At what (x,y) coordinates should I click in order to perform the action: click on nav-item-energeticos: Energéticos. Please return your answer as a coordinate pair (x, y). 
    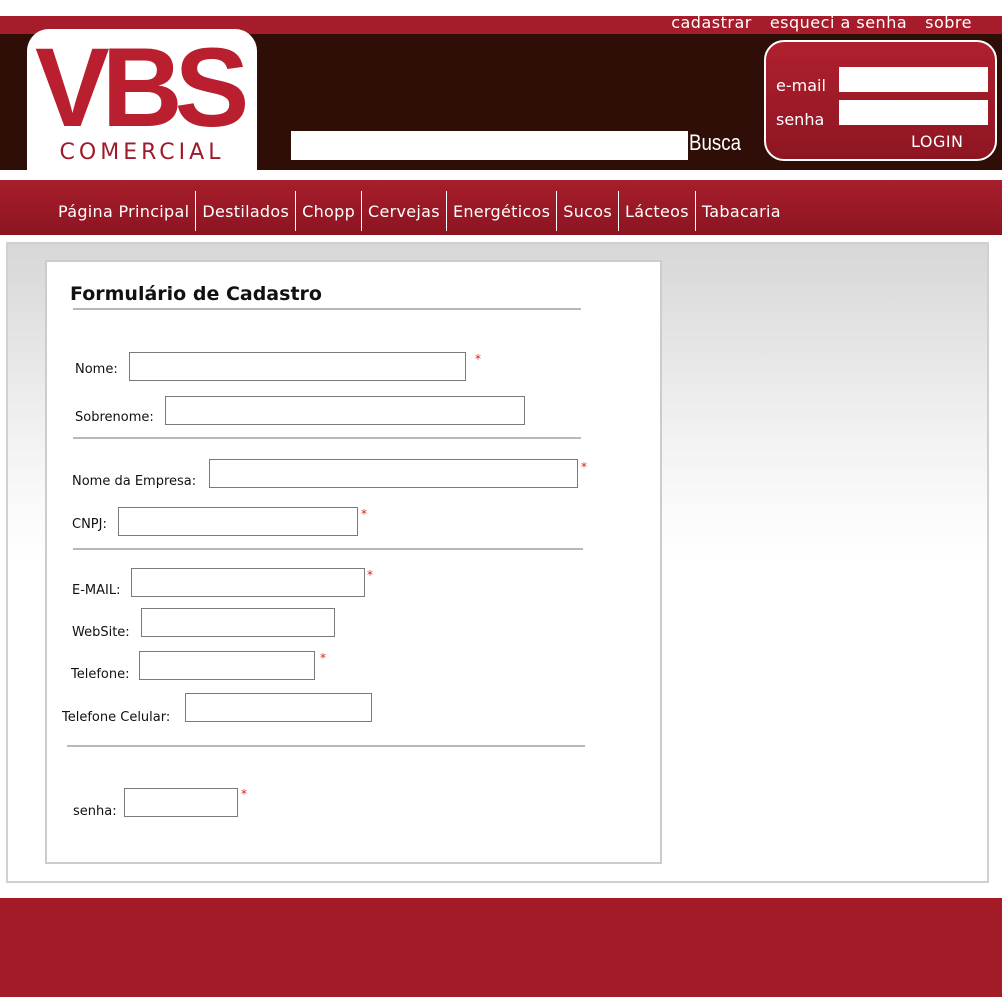
    Looking at the image, I should click on (501, 211).